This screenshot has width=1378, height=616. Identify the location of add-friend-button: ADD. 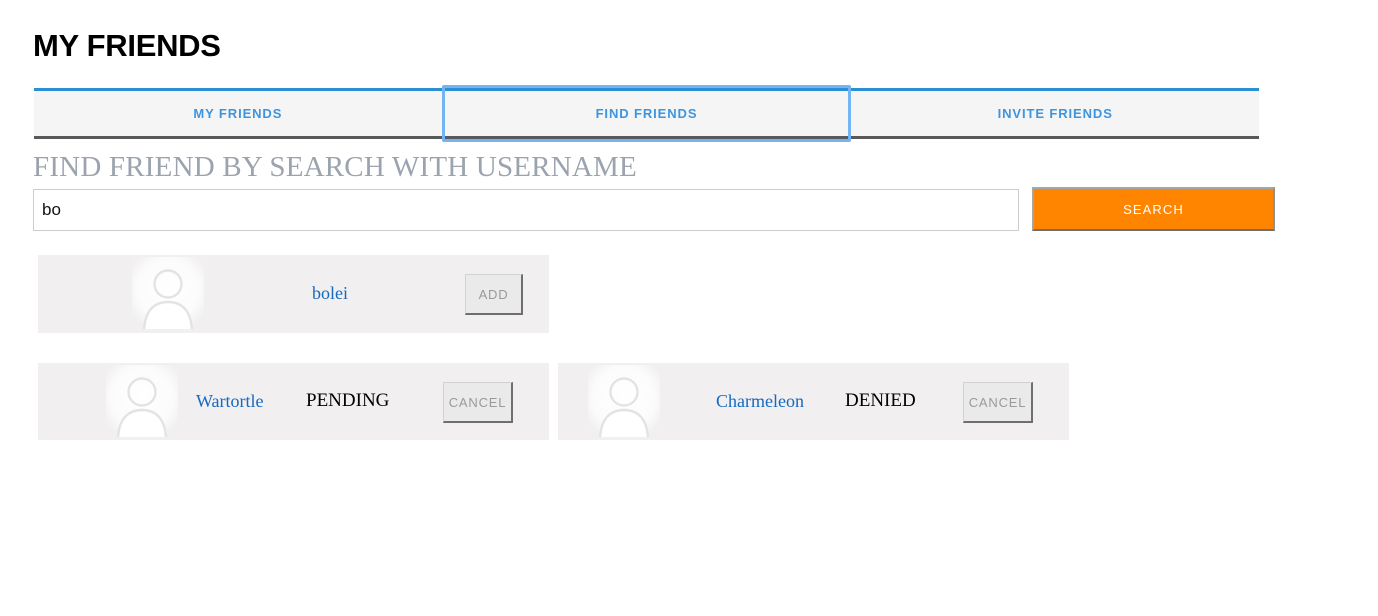
(494, 294).